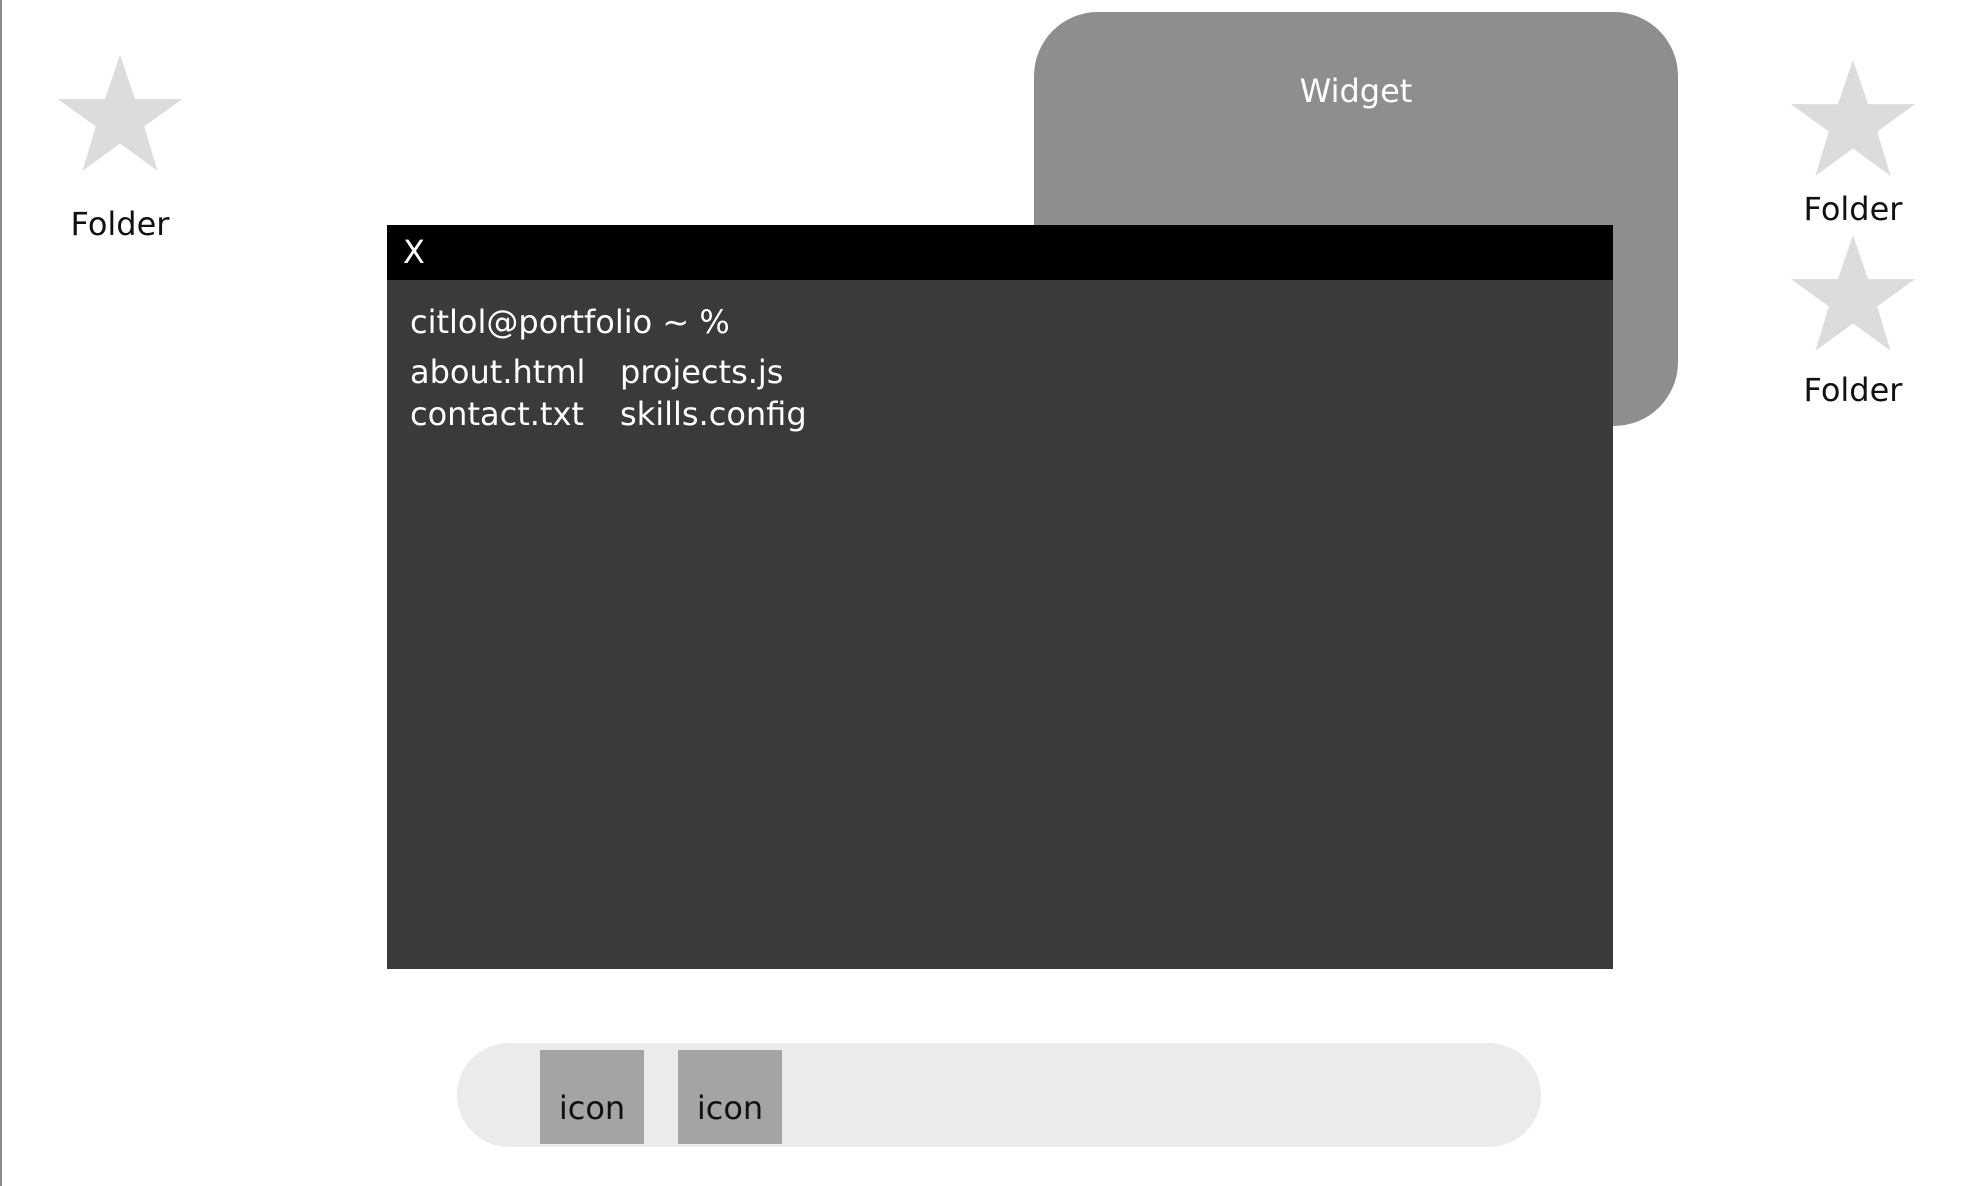  What do you see at coordinates (414, 252) in the screenshot?
I see `close-button: X` at bounding box center [414, 252].